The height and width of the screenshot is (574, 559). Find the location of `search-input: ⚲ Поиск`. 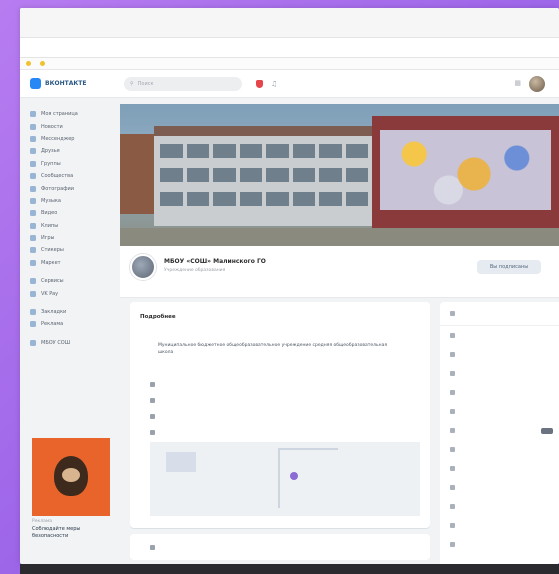

search-input: ⚲ Поиск is located at coordinates (183, 83).